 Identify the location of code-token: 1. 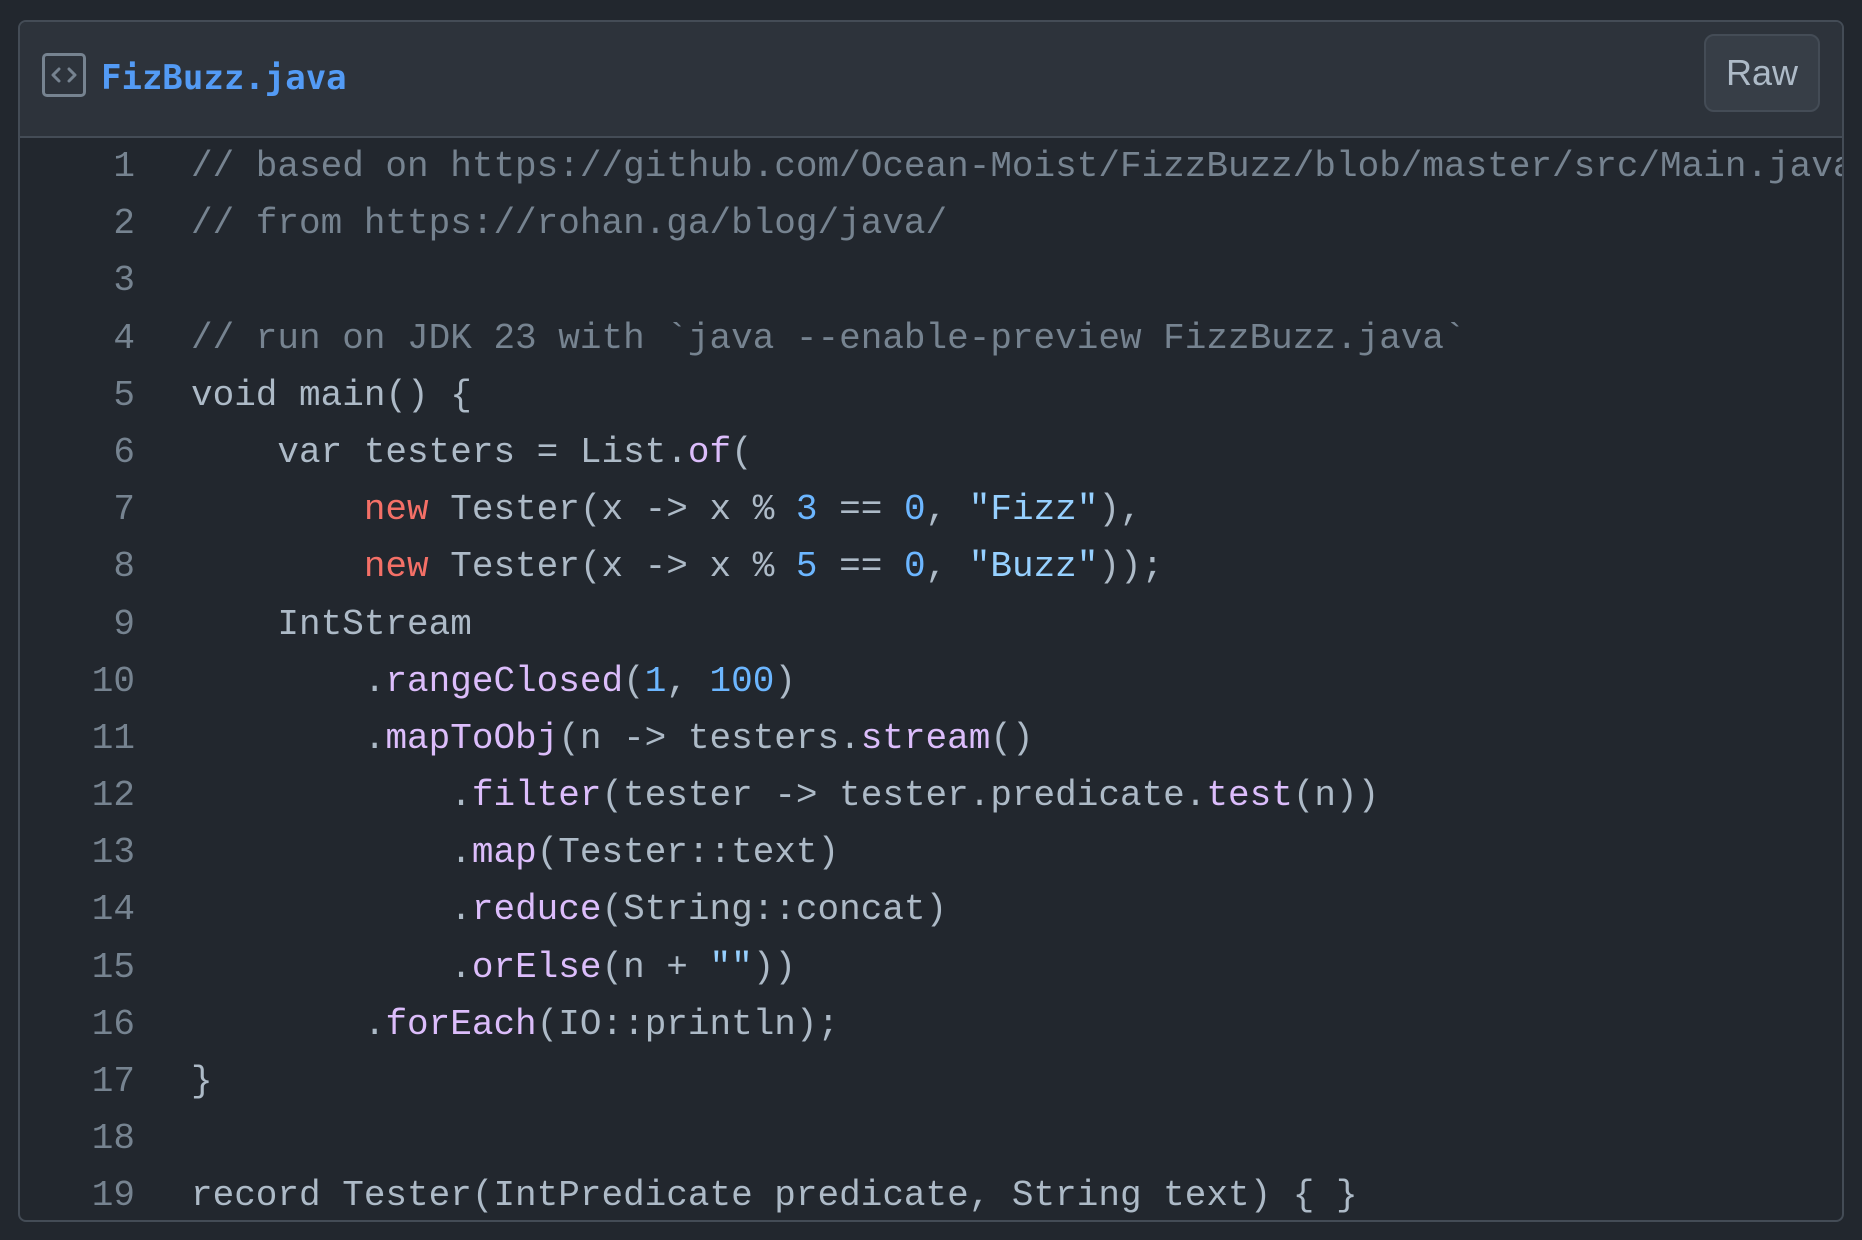
(655, 681).